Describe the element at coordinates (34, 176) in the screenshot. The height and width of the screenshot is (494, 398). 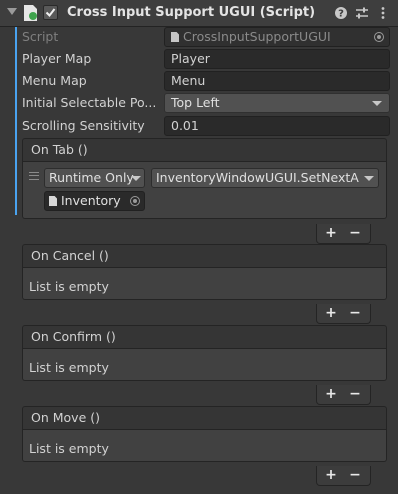
I see `drag-handle-icon` at that location.